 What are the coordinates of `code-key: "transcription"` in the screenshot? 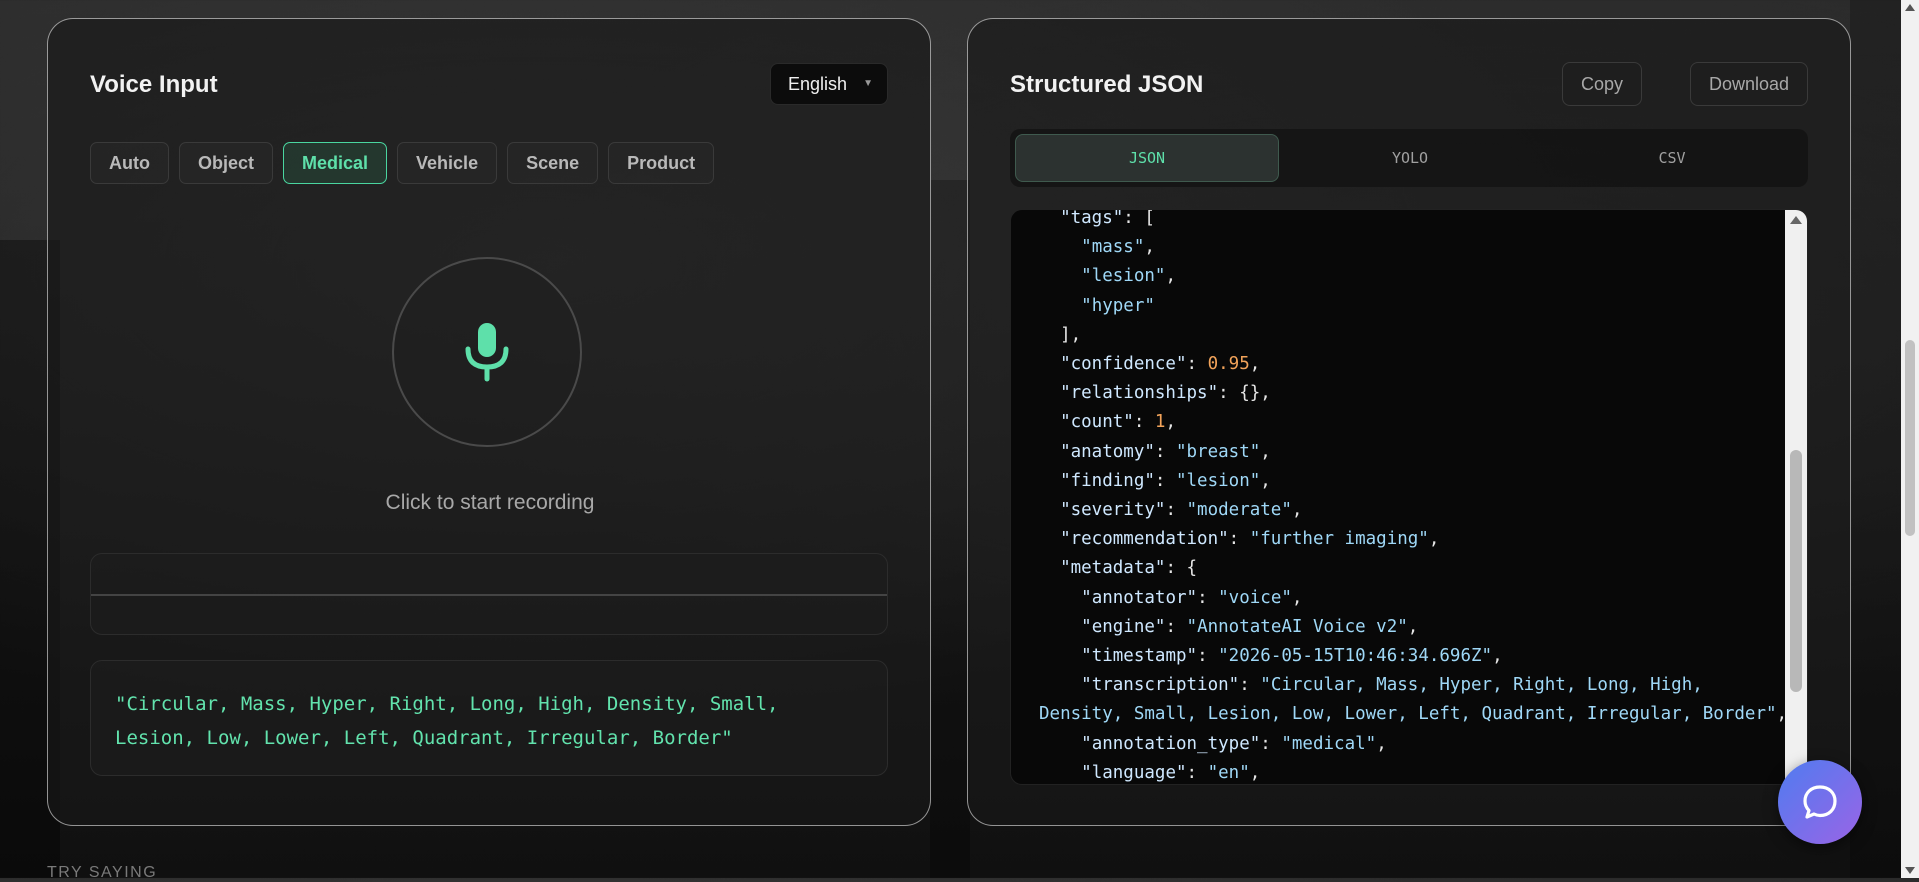 It's located at (1160, 685).